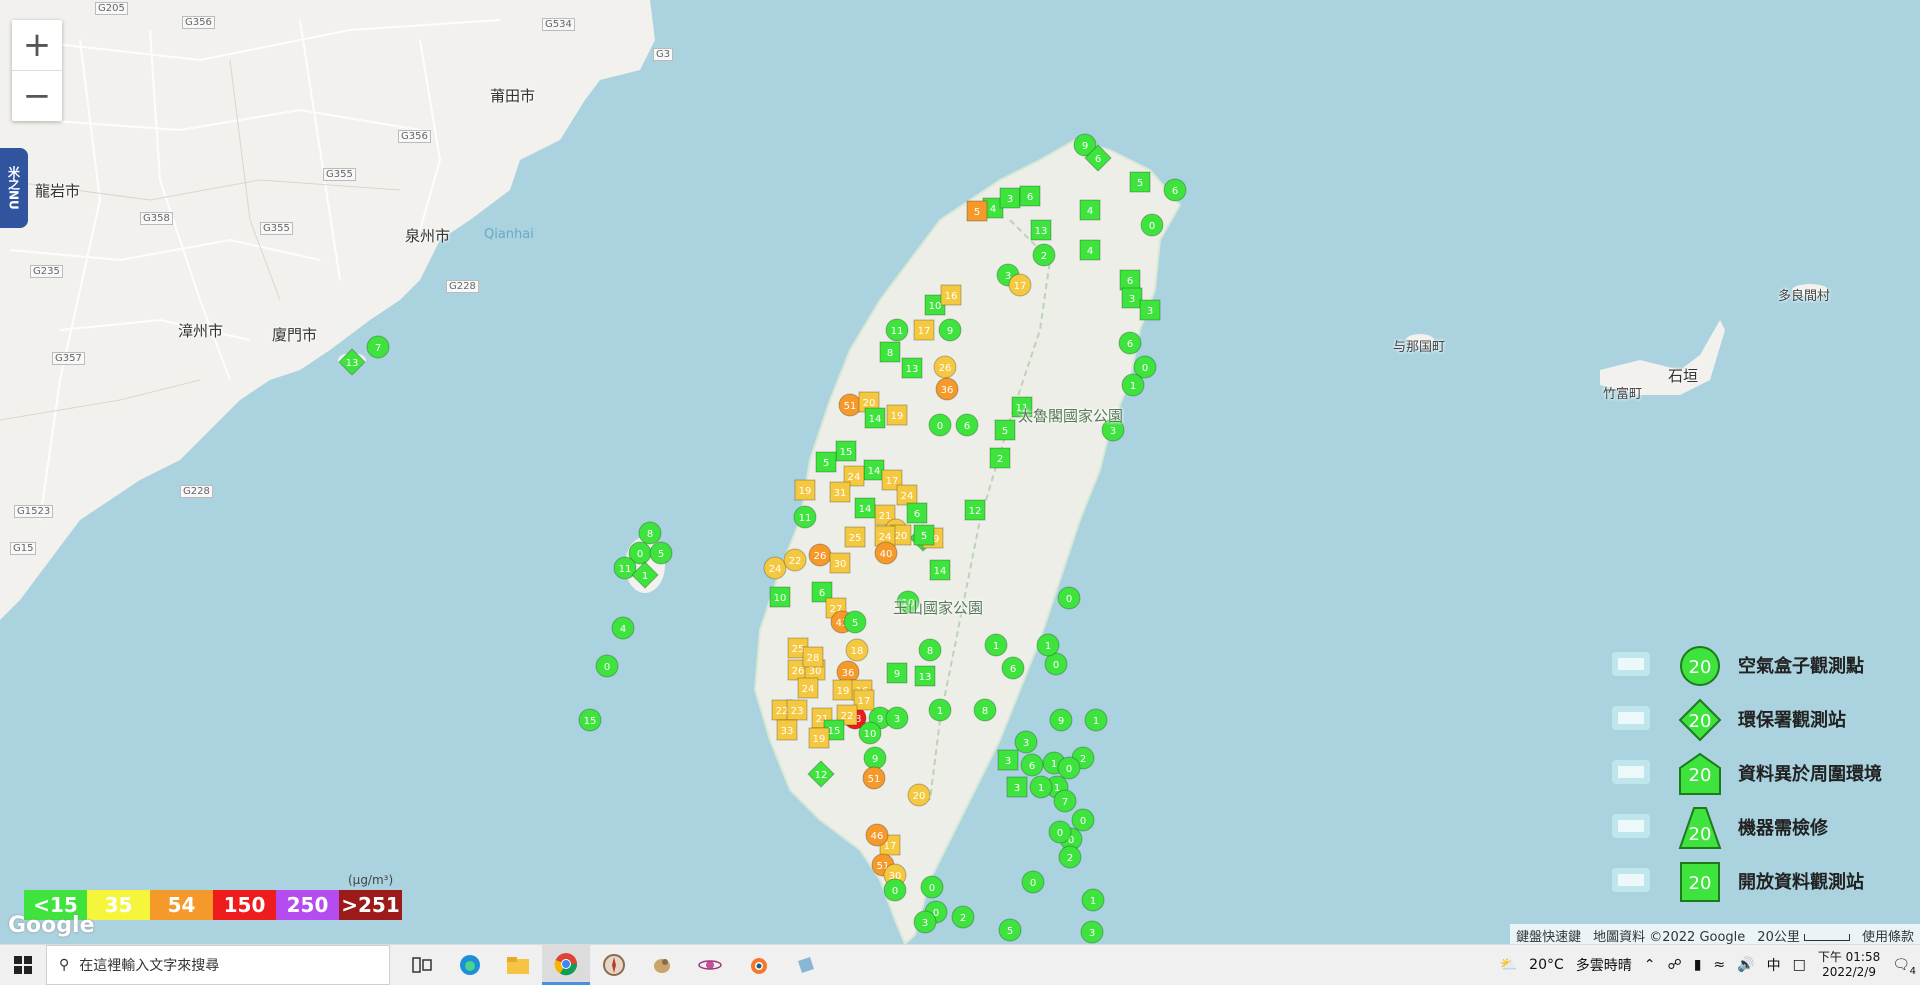  Describe the element at coordinates (1719, 965) in the screenshot. I see `wifi-icon: ≈` at that location.